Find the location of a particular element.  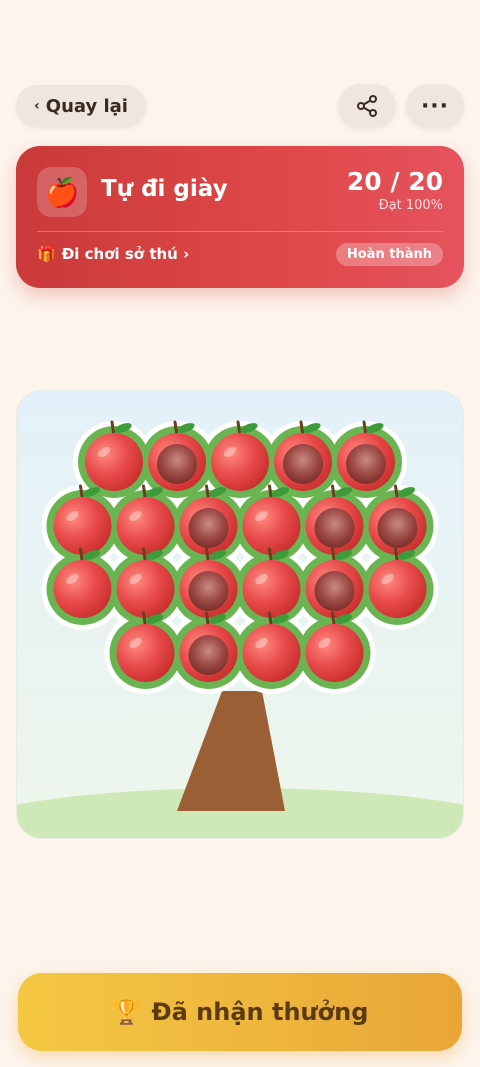

more-button: ··· is located at coordinates (435, 106).